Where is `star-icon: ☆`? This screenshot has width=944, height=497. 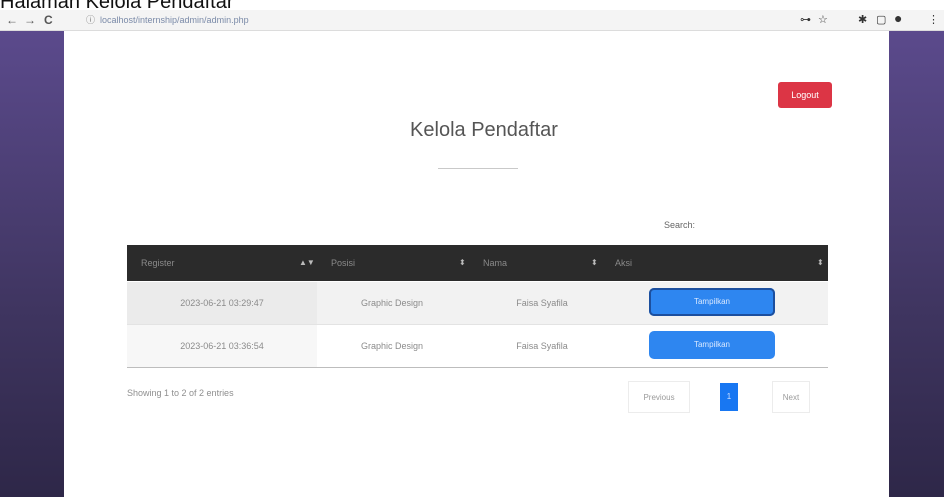 star-icon: ☆ is located at coordinates (823, 20).